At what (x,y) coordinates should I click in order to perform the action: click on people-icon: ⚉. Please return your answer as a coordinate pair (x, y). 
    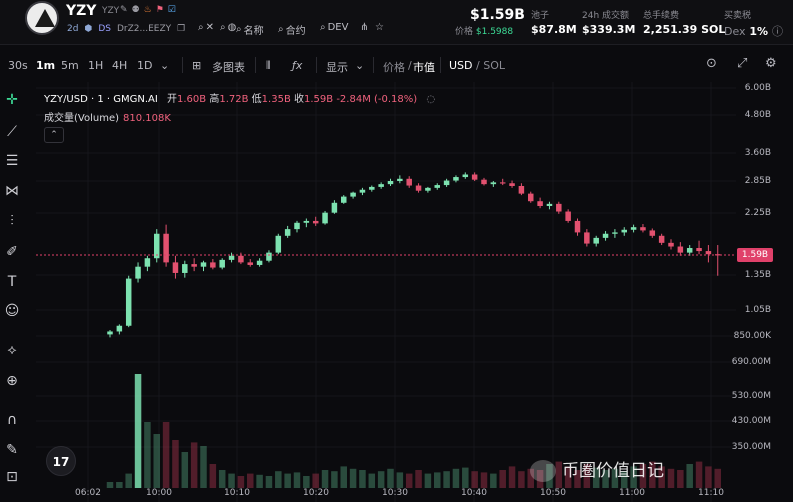
    Looking at the image, I should click on (136, 10).